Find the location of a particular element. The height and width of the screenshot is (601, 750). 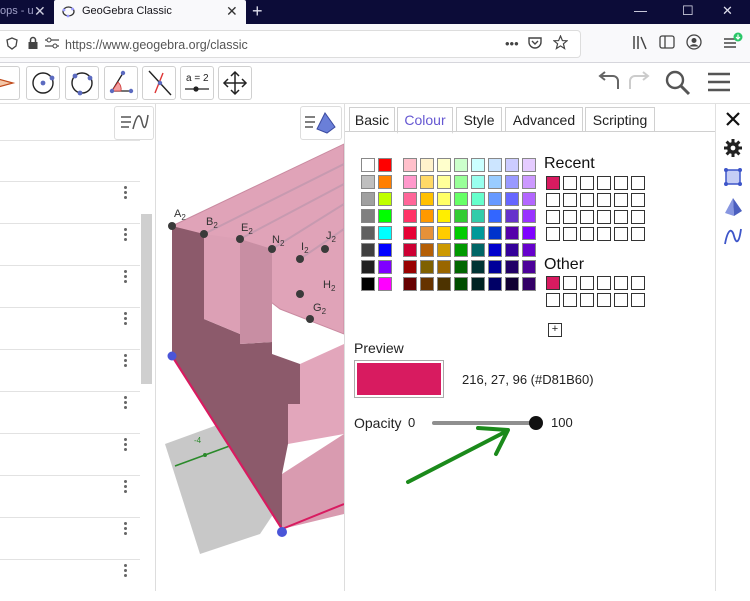

tab-basic: Basic is located at coordinates (372, 119).